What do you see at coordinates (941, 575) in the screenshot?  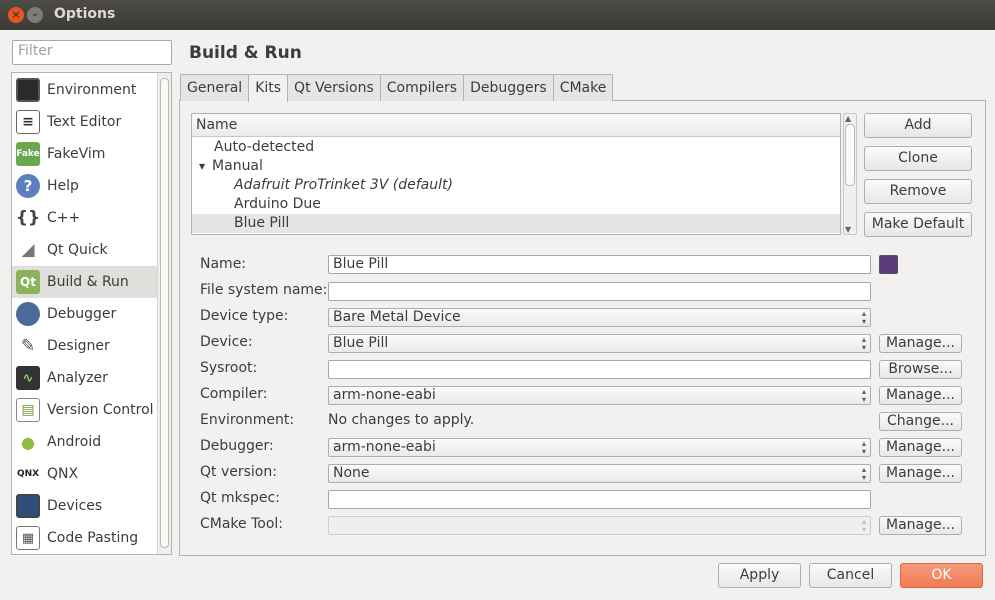 I see `ok-button: OK` at bounding box center [941, 575].